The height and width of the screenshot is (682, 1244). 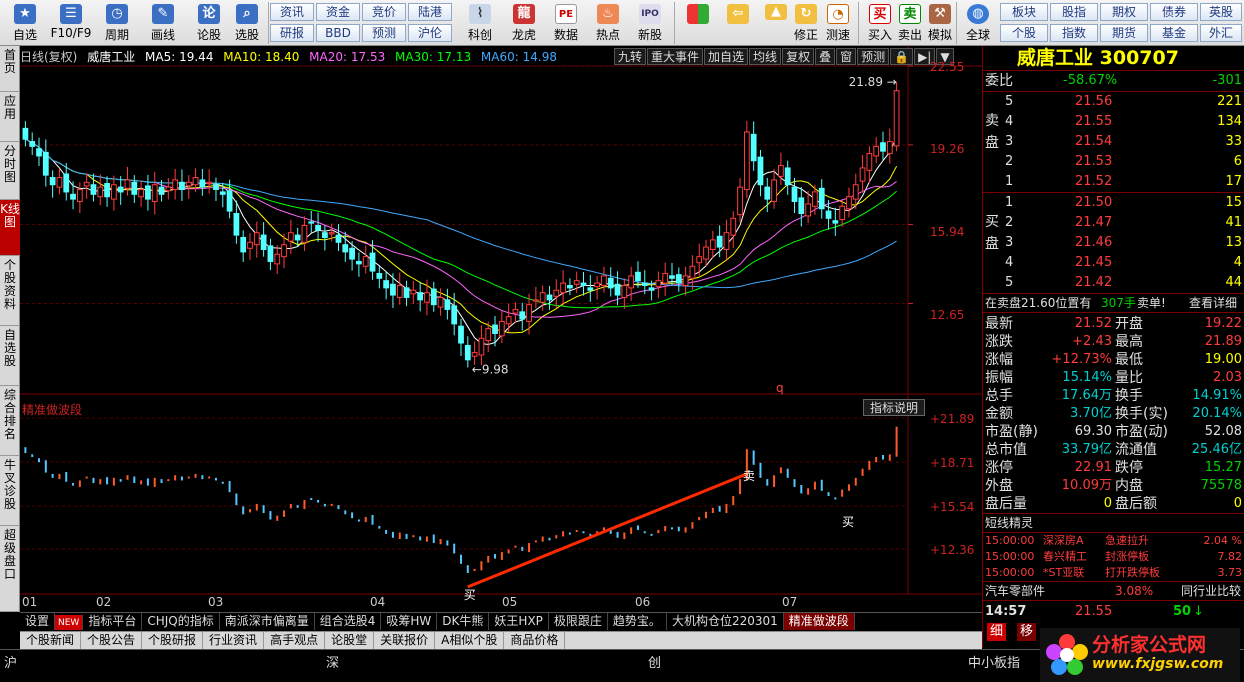 What do you see at coordinates (1211, 591) in the screenshot?
I see `industry-compare-link: 同行业比较` at bounding box center [1211, 591].